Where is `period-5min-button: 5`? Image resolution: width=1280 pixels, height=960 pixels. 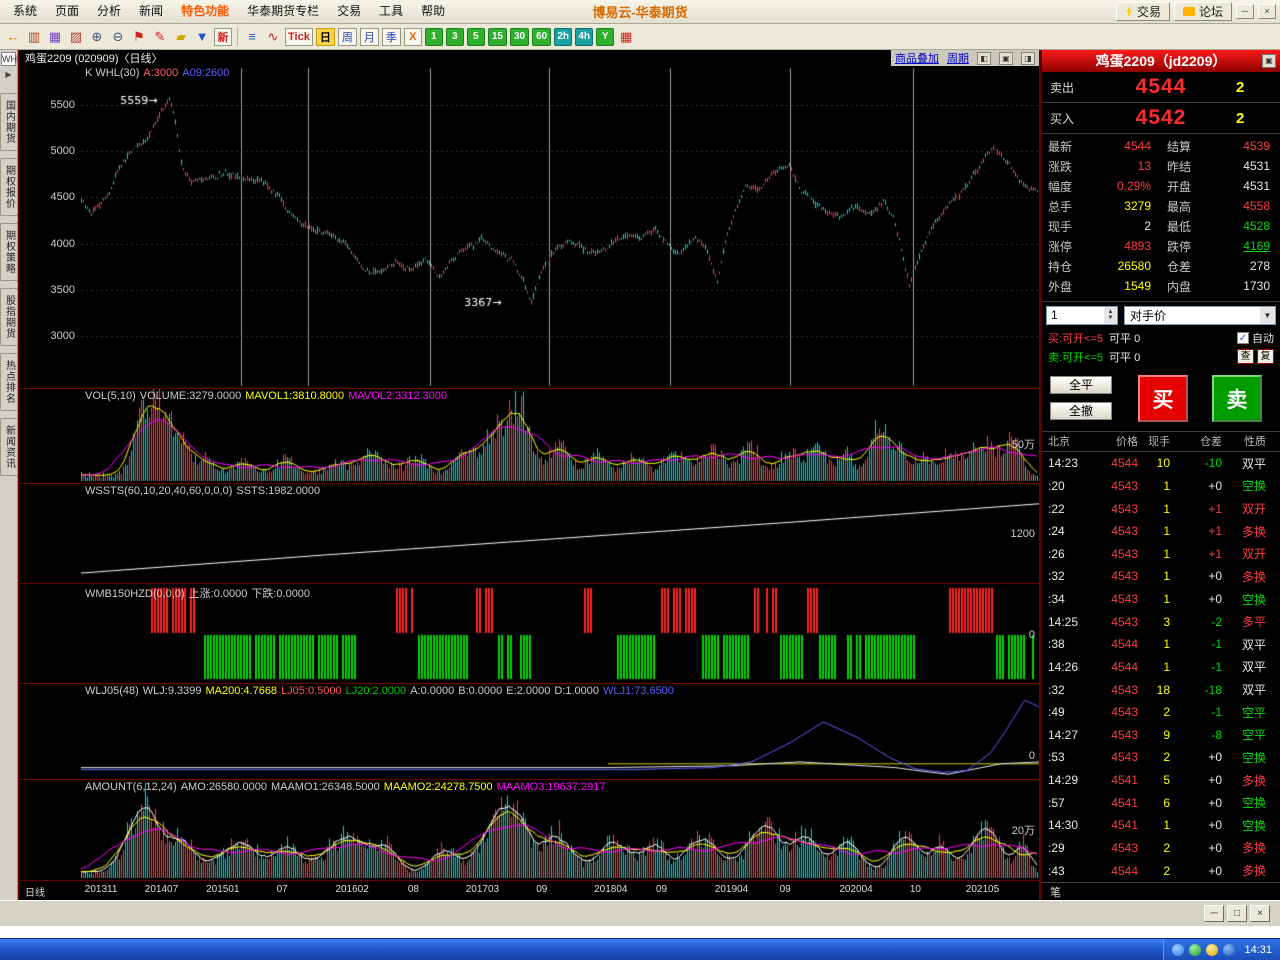
period-5min-button: 5 is located at coordinates (475, 36).